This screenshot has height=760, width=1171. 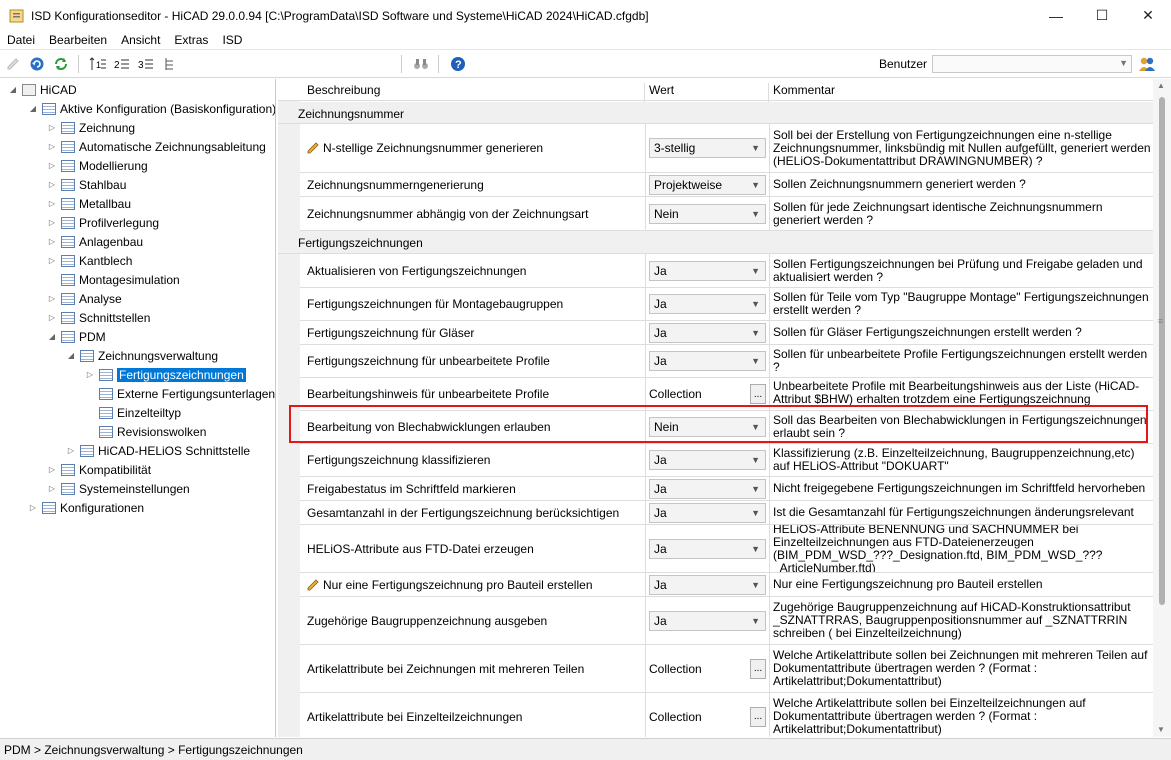 I want to click on value-dropdown: Projektweise ▼, so click(x=707, y=184).